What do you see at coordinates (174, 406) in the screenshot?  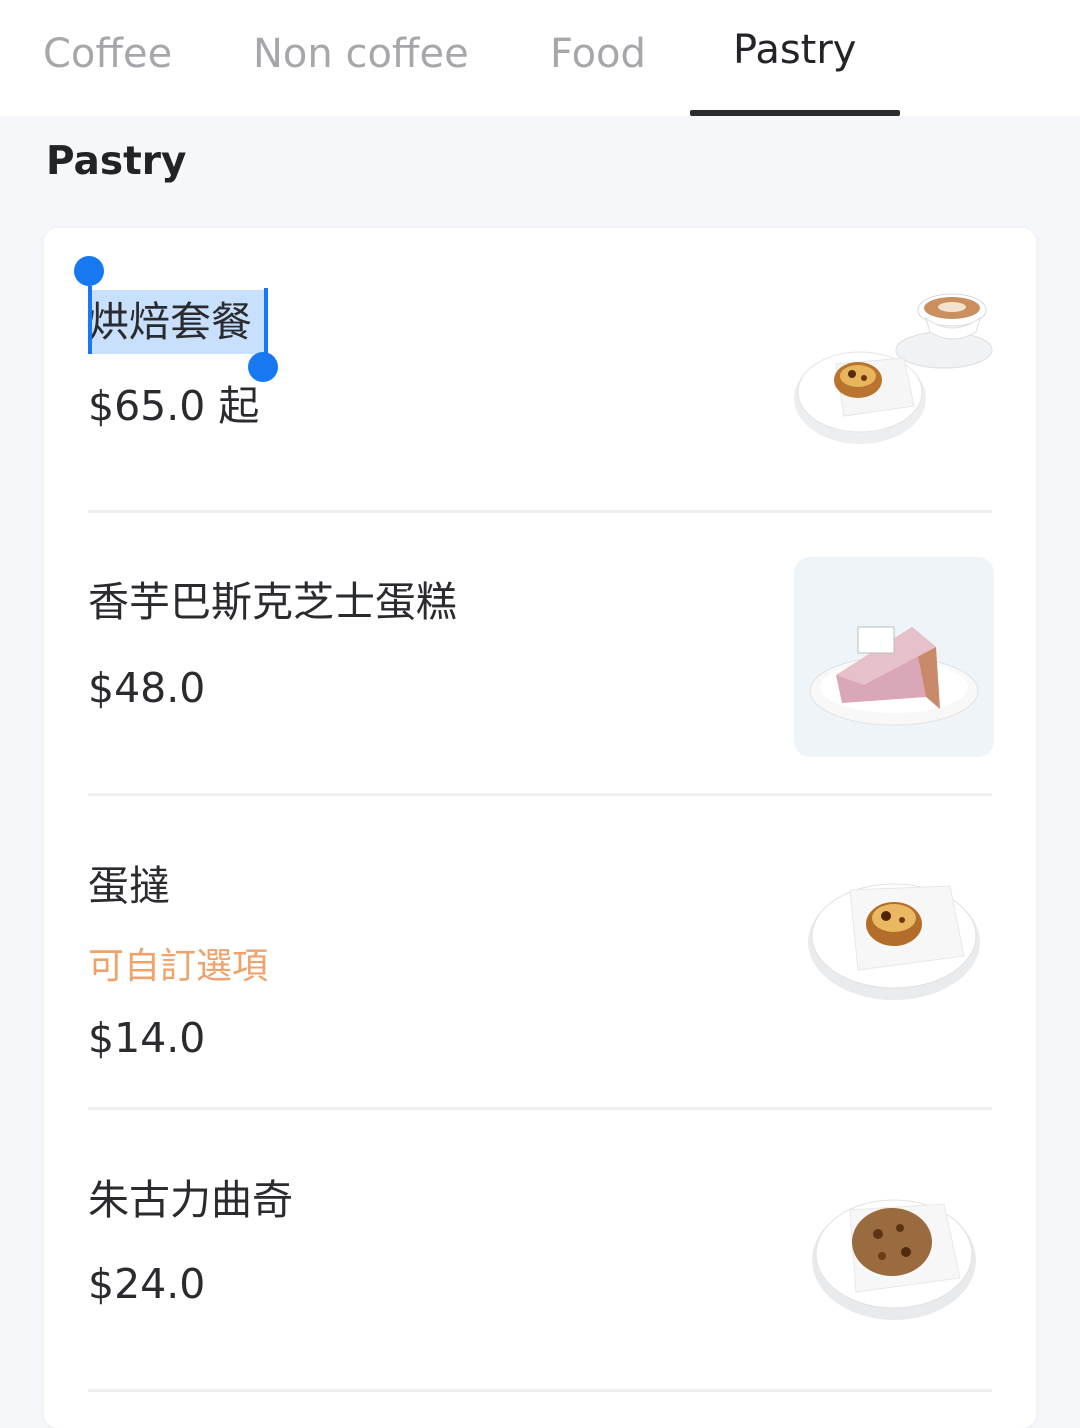 I see `item-price: $65.0 起` at bounding box center [174, 406].